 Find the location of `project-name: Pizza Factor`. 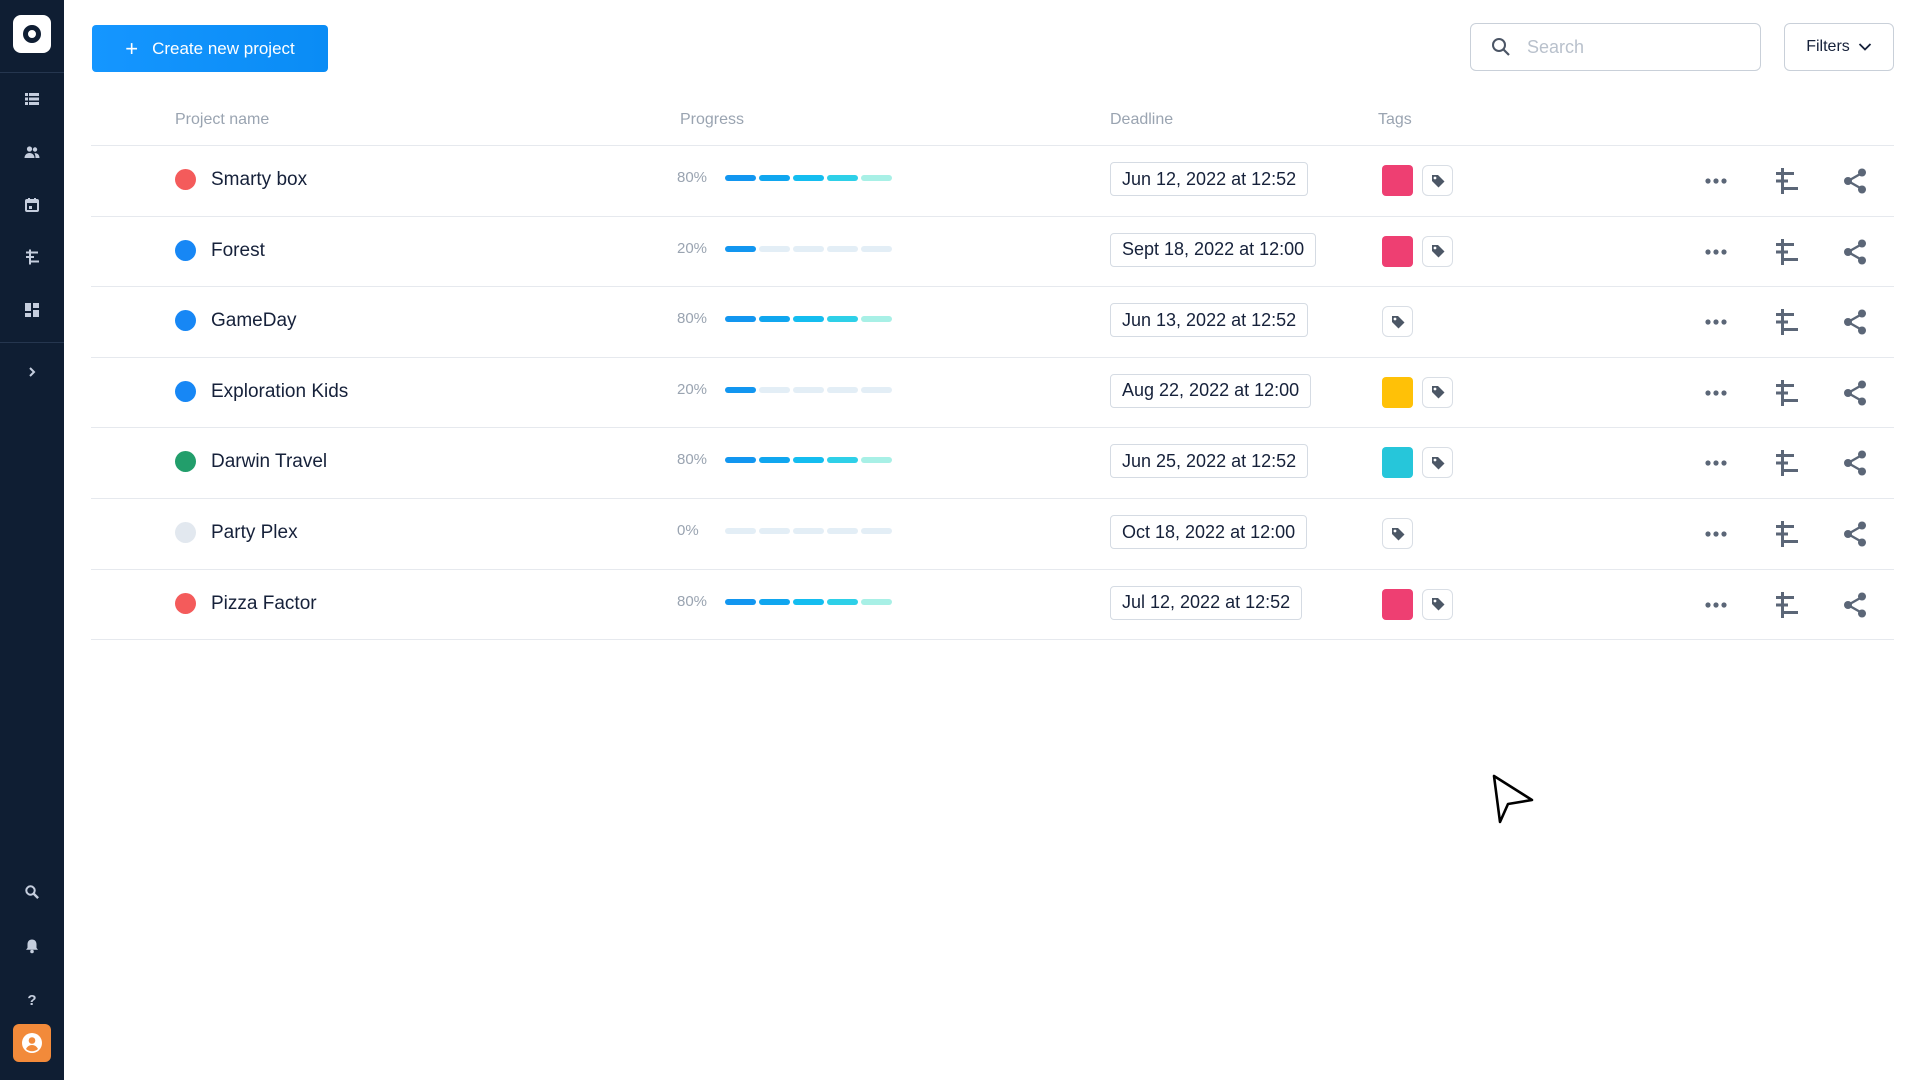

project-name: Pizza Factor is located at coordinates (264, 604).